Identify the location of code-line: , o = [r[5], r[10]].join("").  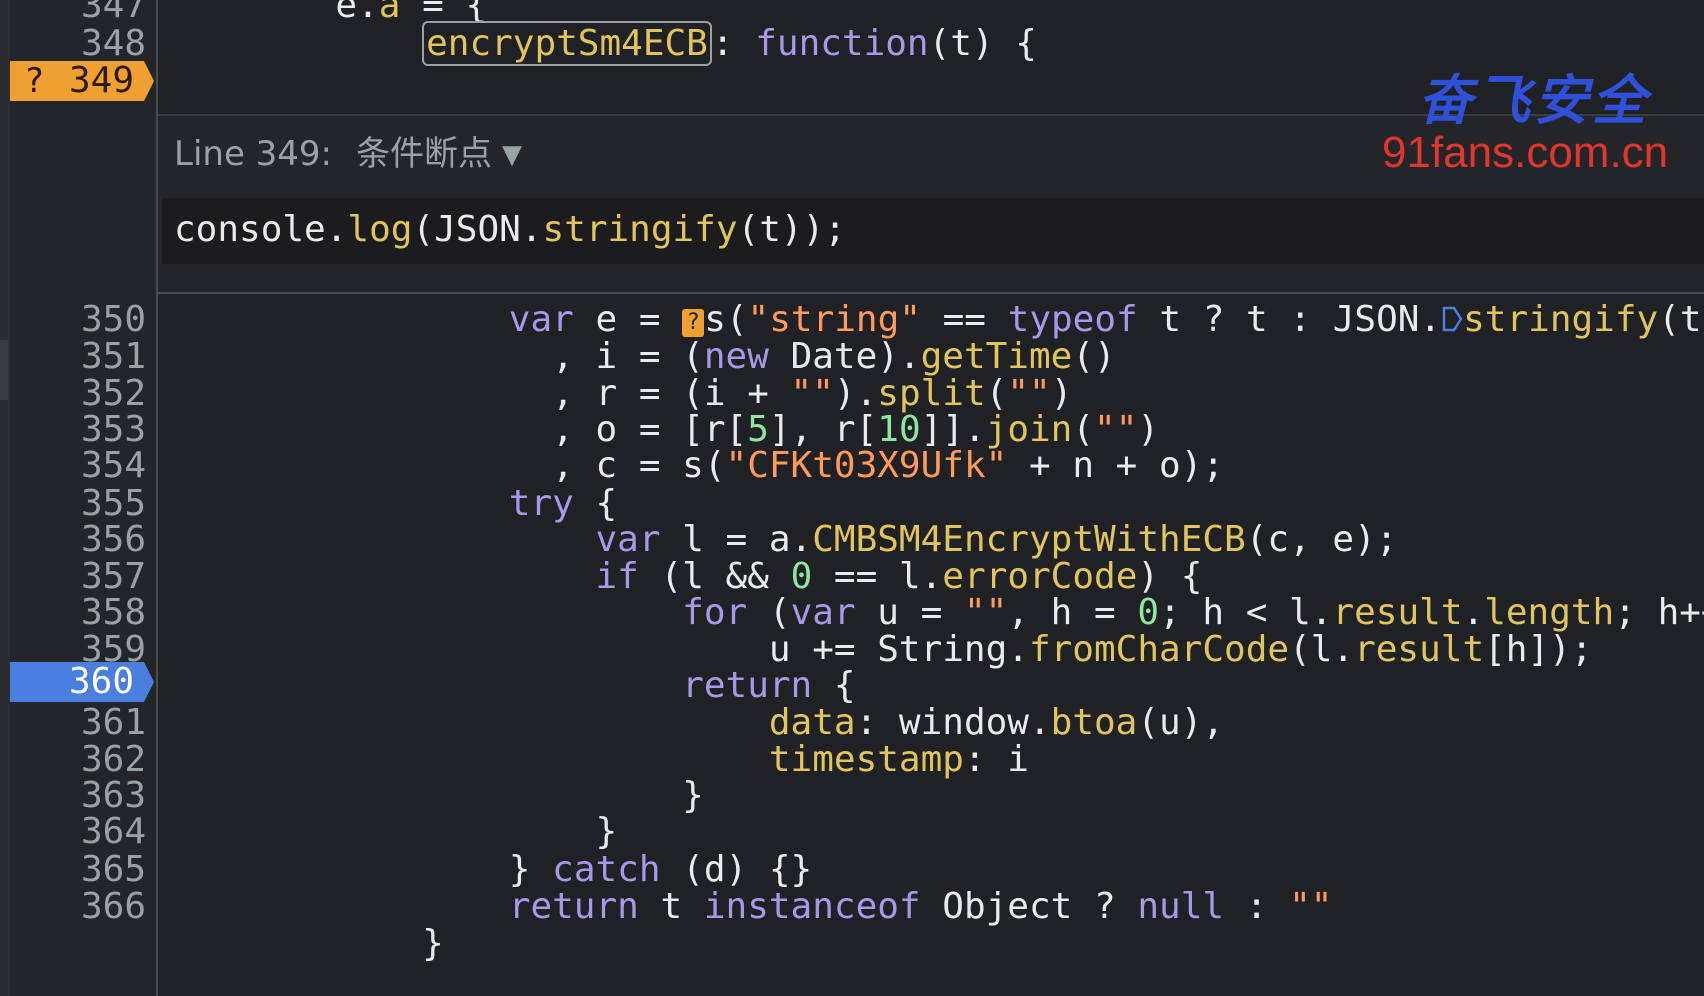
(660, 430).